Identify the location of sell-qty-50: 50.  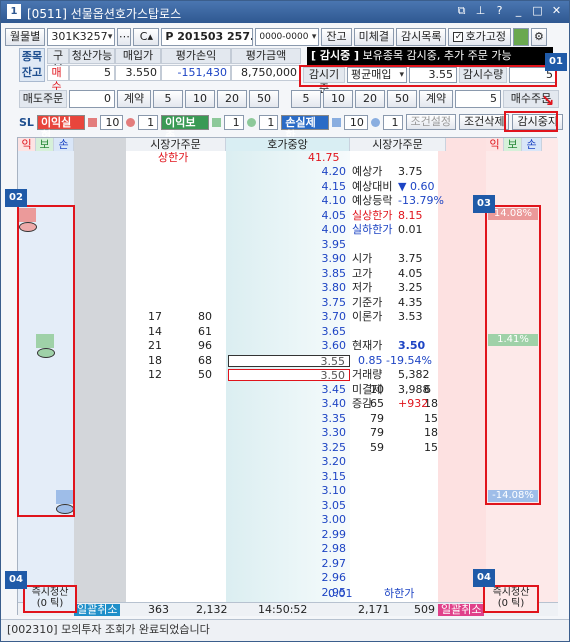
(264, 99).